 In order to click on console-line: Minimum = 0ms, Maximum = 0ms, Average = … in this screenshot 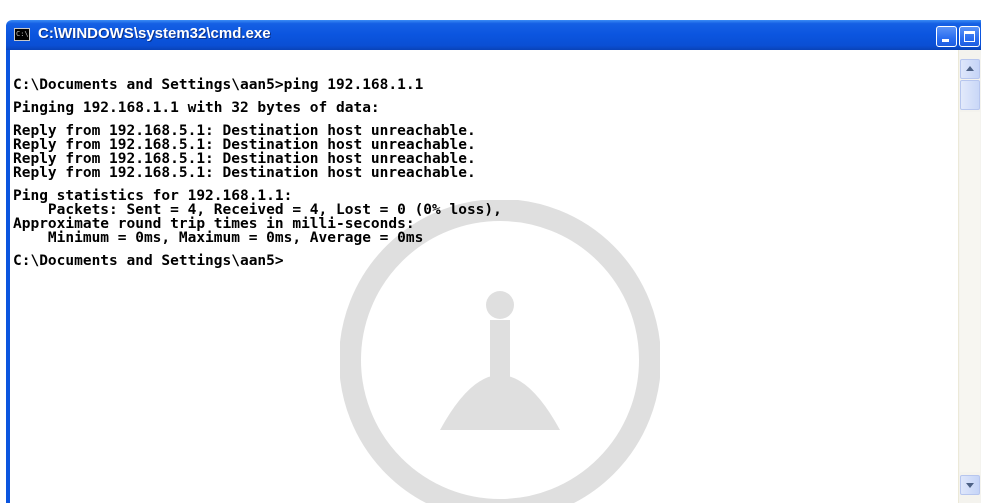, I will do `click(218, 238)`.